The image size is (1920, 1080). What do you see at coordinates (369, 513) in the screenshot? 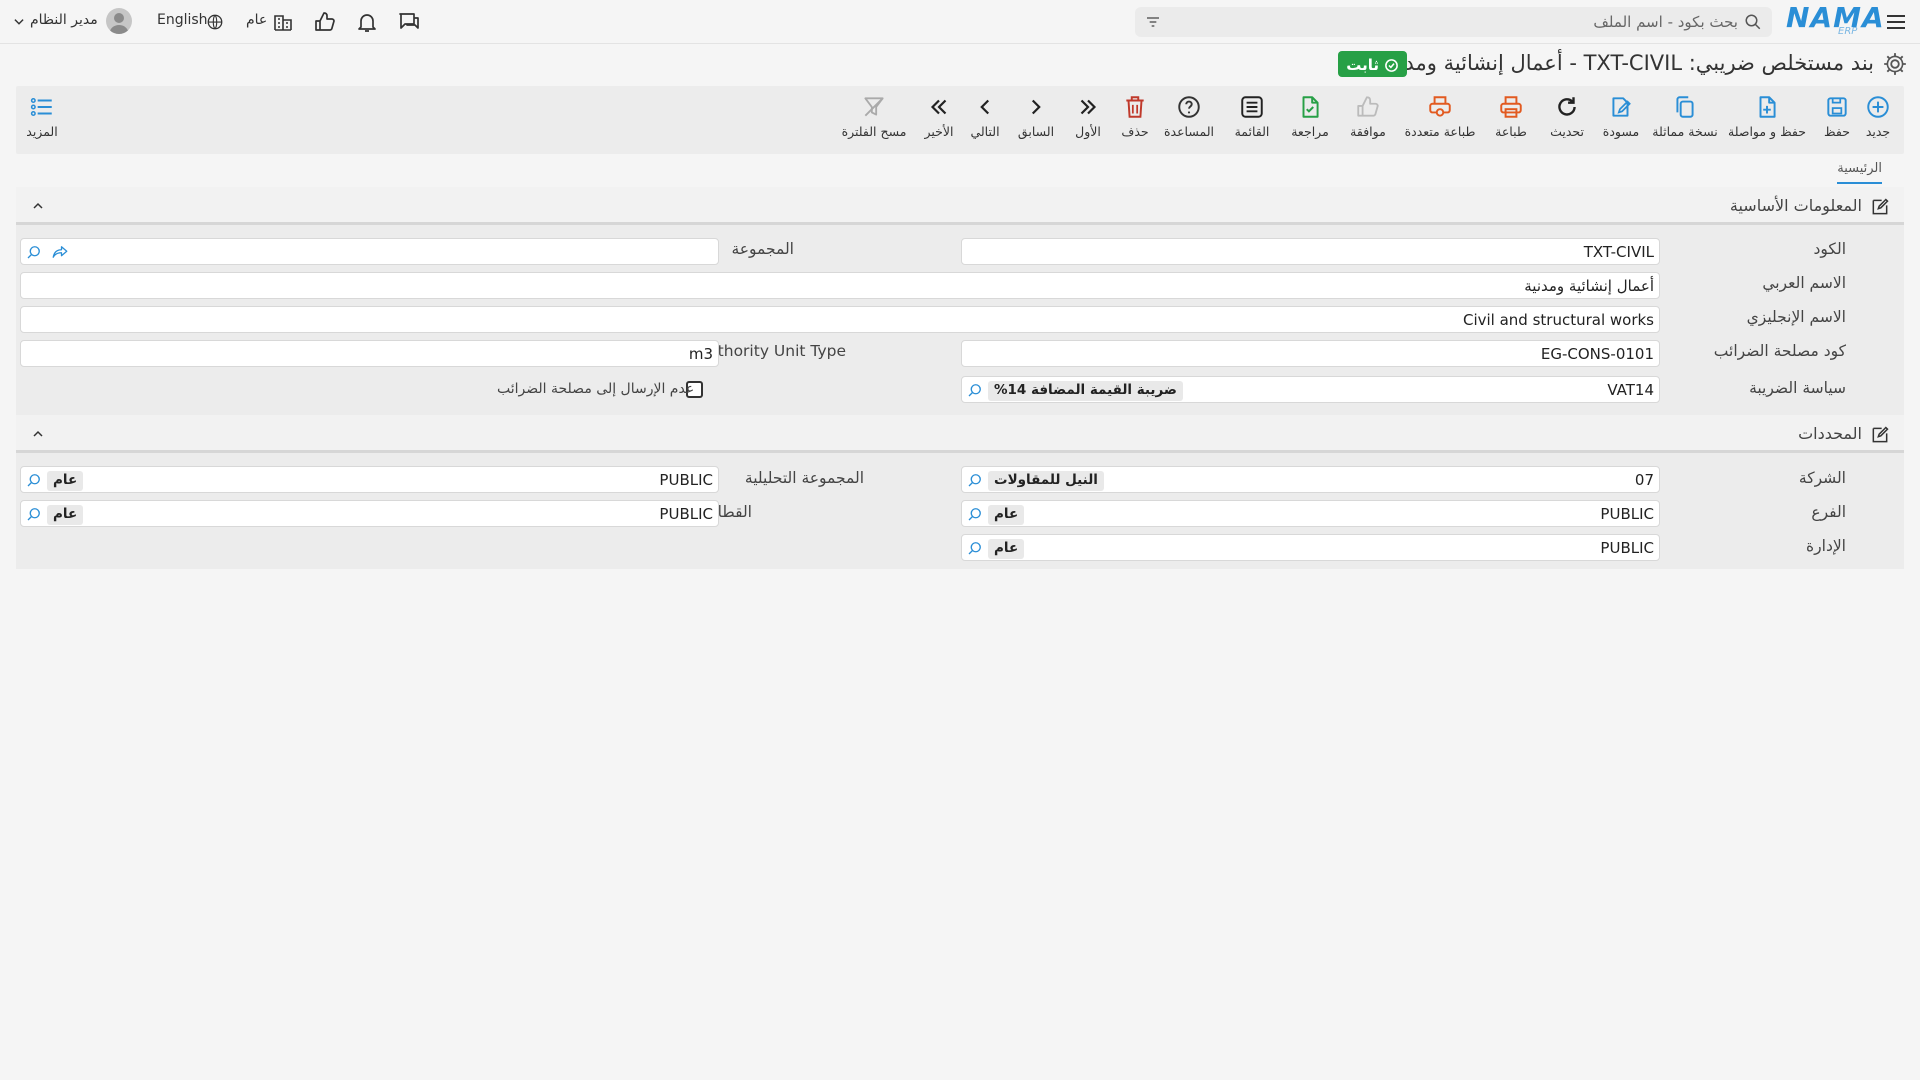
I see `dim-sector-field: PUBLIC عام` at bounding box center [369, 513].